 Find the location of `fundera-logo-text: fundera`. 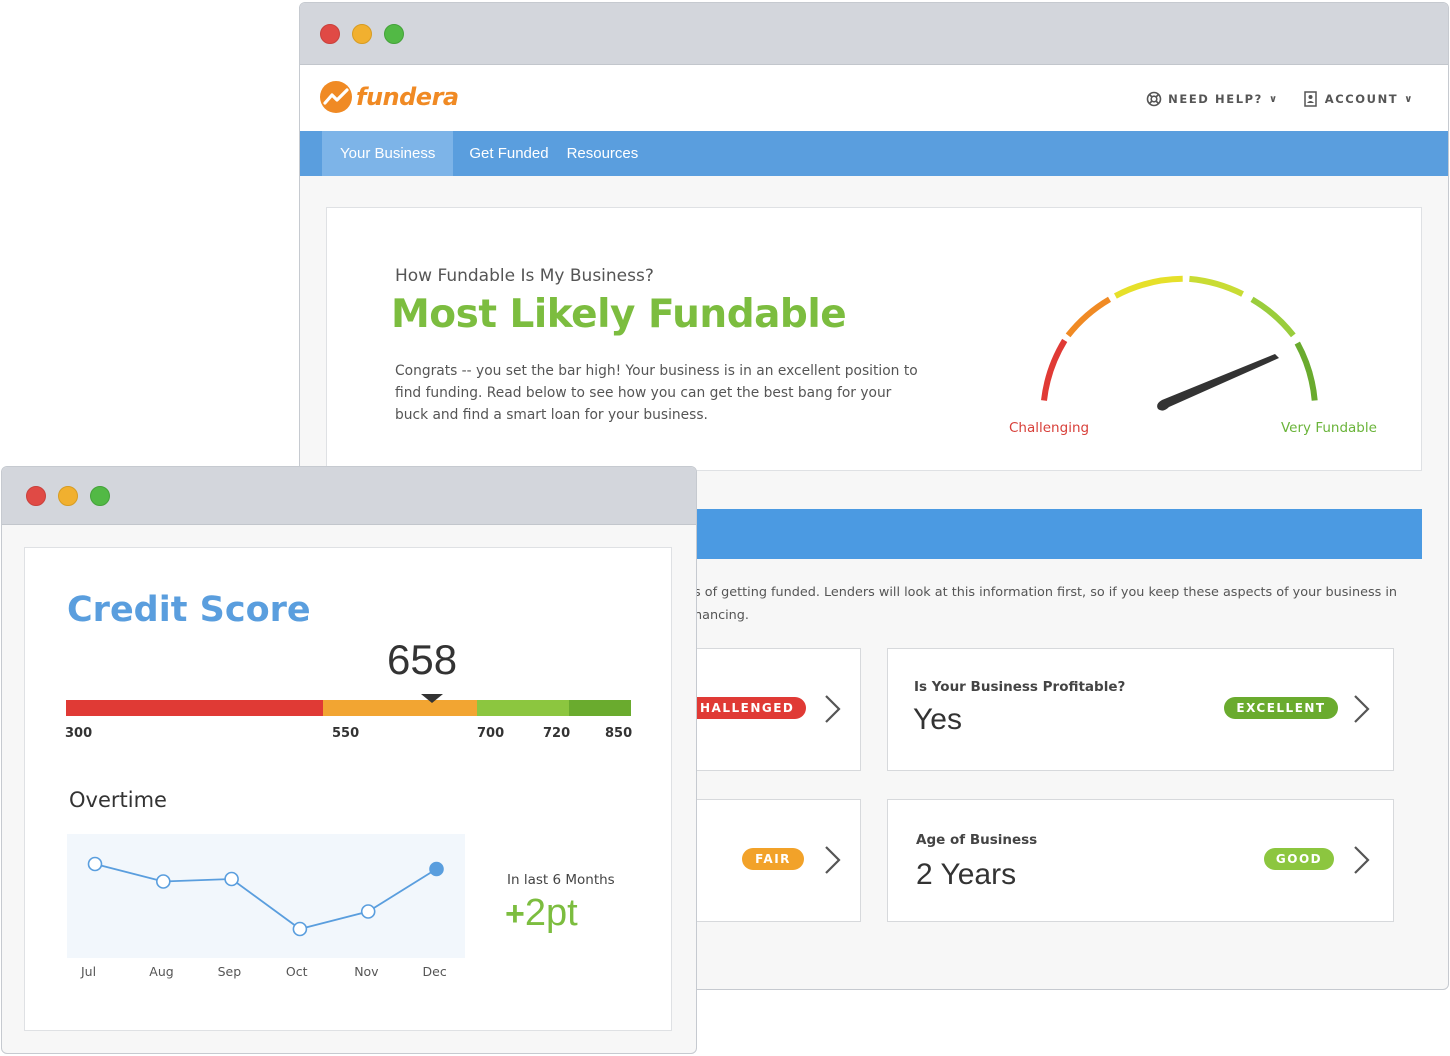

fundera-logo-text: fundera is located at coordinates (407, 97).